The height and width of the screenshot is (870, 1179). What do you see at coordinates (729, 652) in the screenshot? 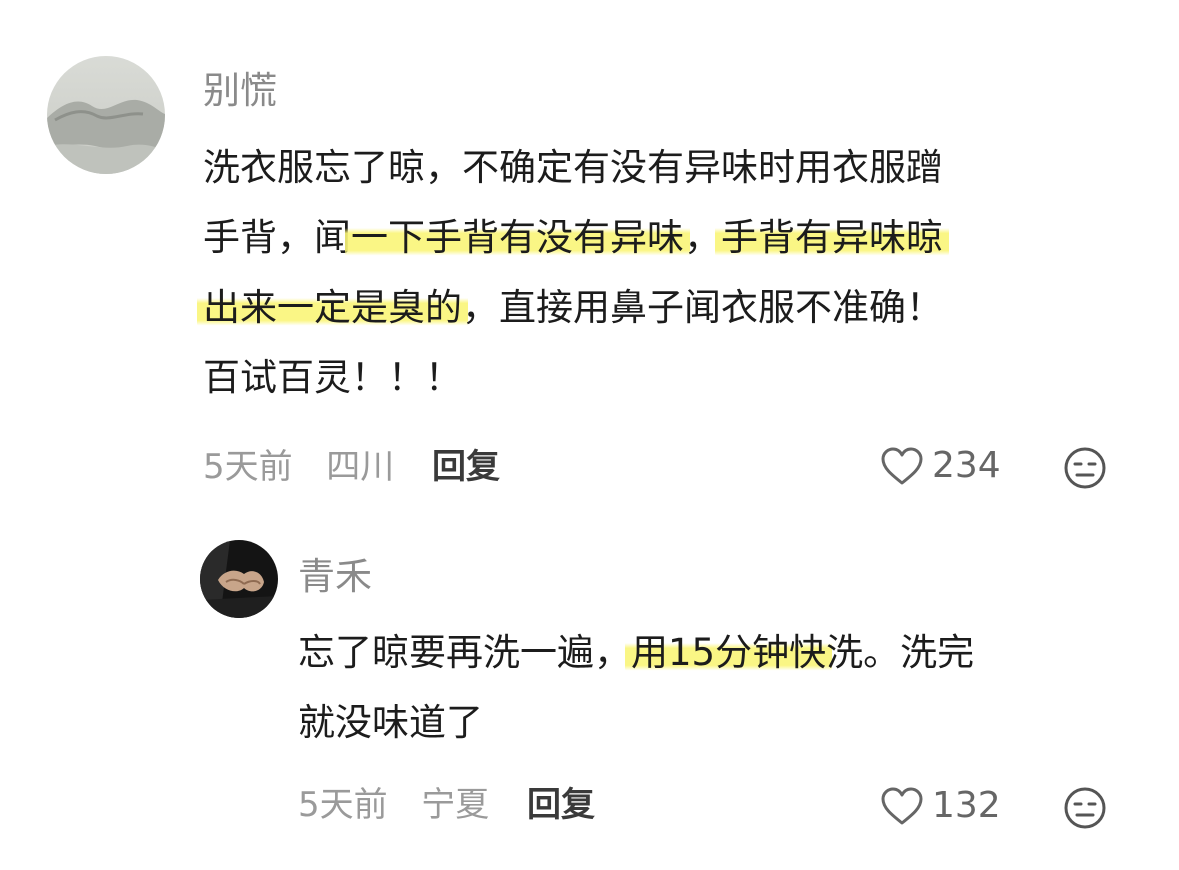
I see `highlighted-text: 用15分钟快` at bounding box center [729, 652].